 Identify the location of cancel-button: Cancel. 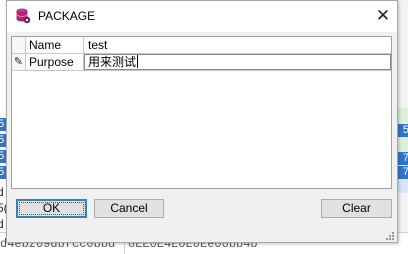
(129, 208).